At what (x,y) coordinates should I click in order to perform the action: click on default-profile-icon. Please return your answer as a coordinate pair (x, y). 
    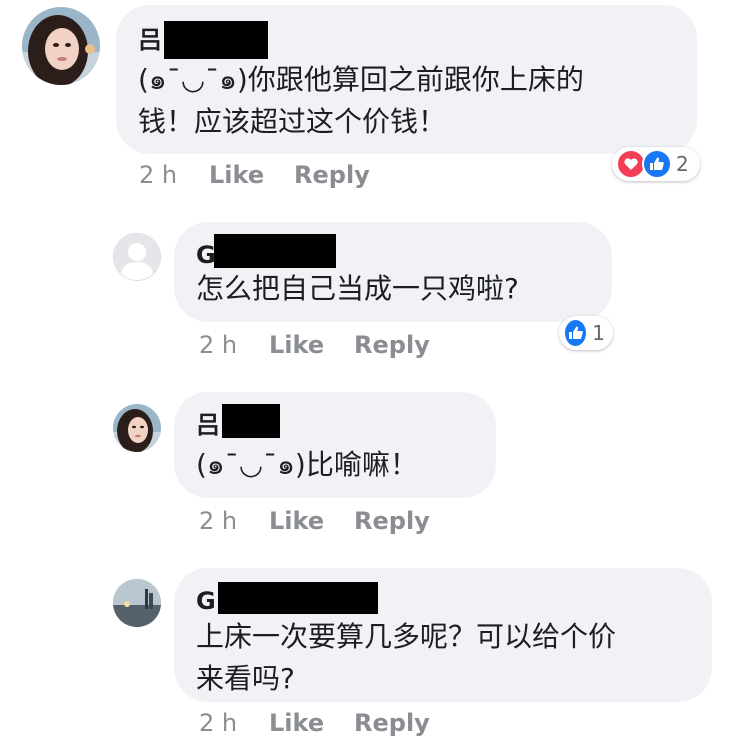
    Looking at the image, I should click on (137, 257).